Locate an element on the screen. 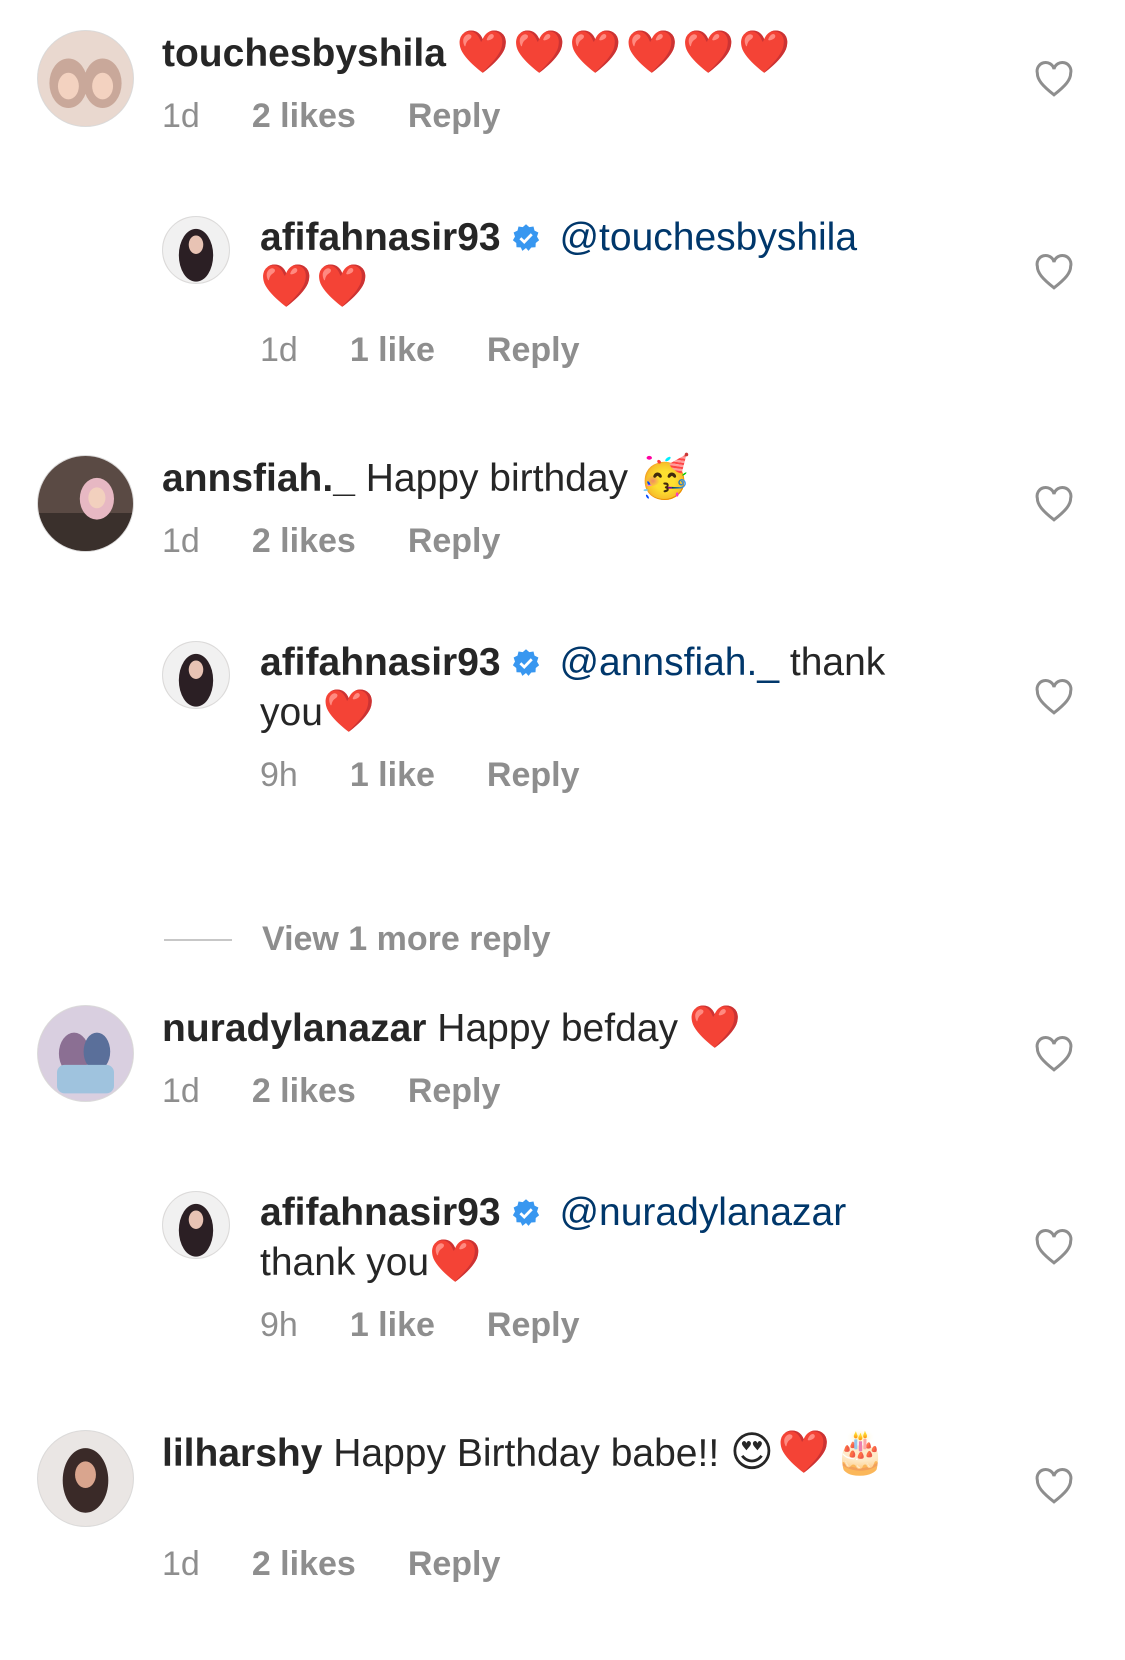 The width and height of the screenshot is (1125, 1660). comment-text: annsfiah._ Happy birthday 🥳 is located at coordinates (558, 478).